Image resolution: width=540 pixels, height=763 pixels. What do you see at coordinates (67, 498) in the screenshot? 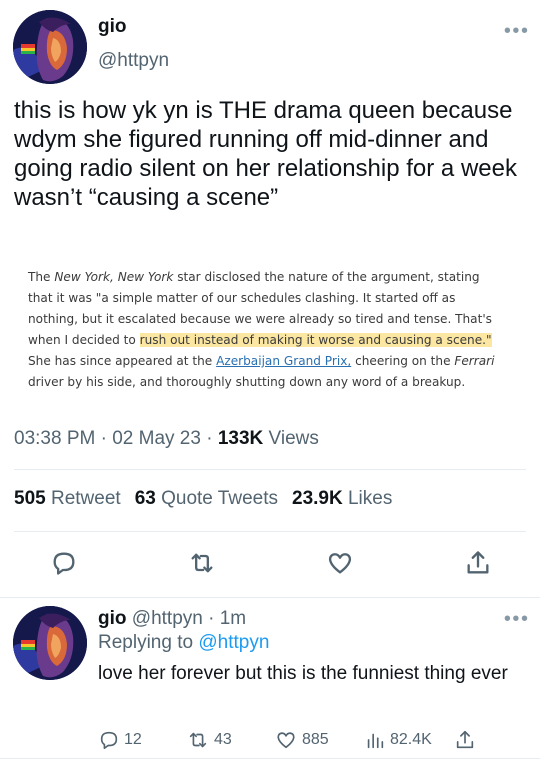
I see `retweets-stat: 505 Retweet` at bounding box center [67, 498].